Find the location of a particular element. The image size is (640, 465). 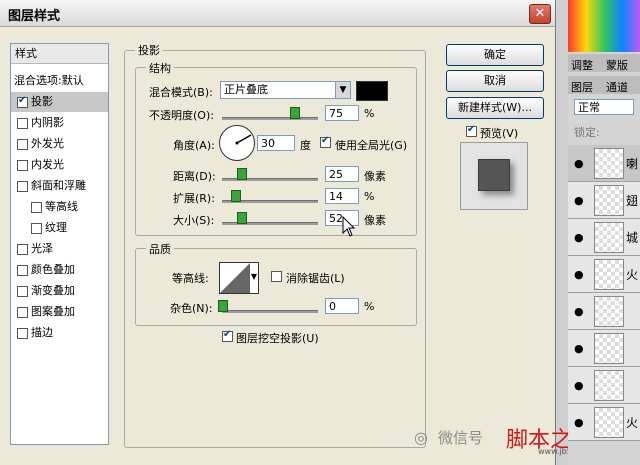

opacity-field: 75 is located at coordinates (342, 113).